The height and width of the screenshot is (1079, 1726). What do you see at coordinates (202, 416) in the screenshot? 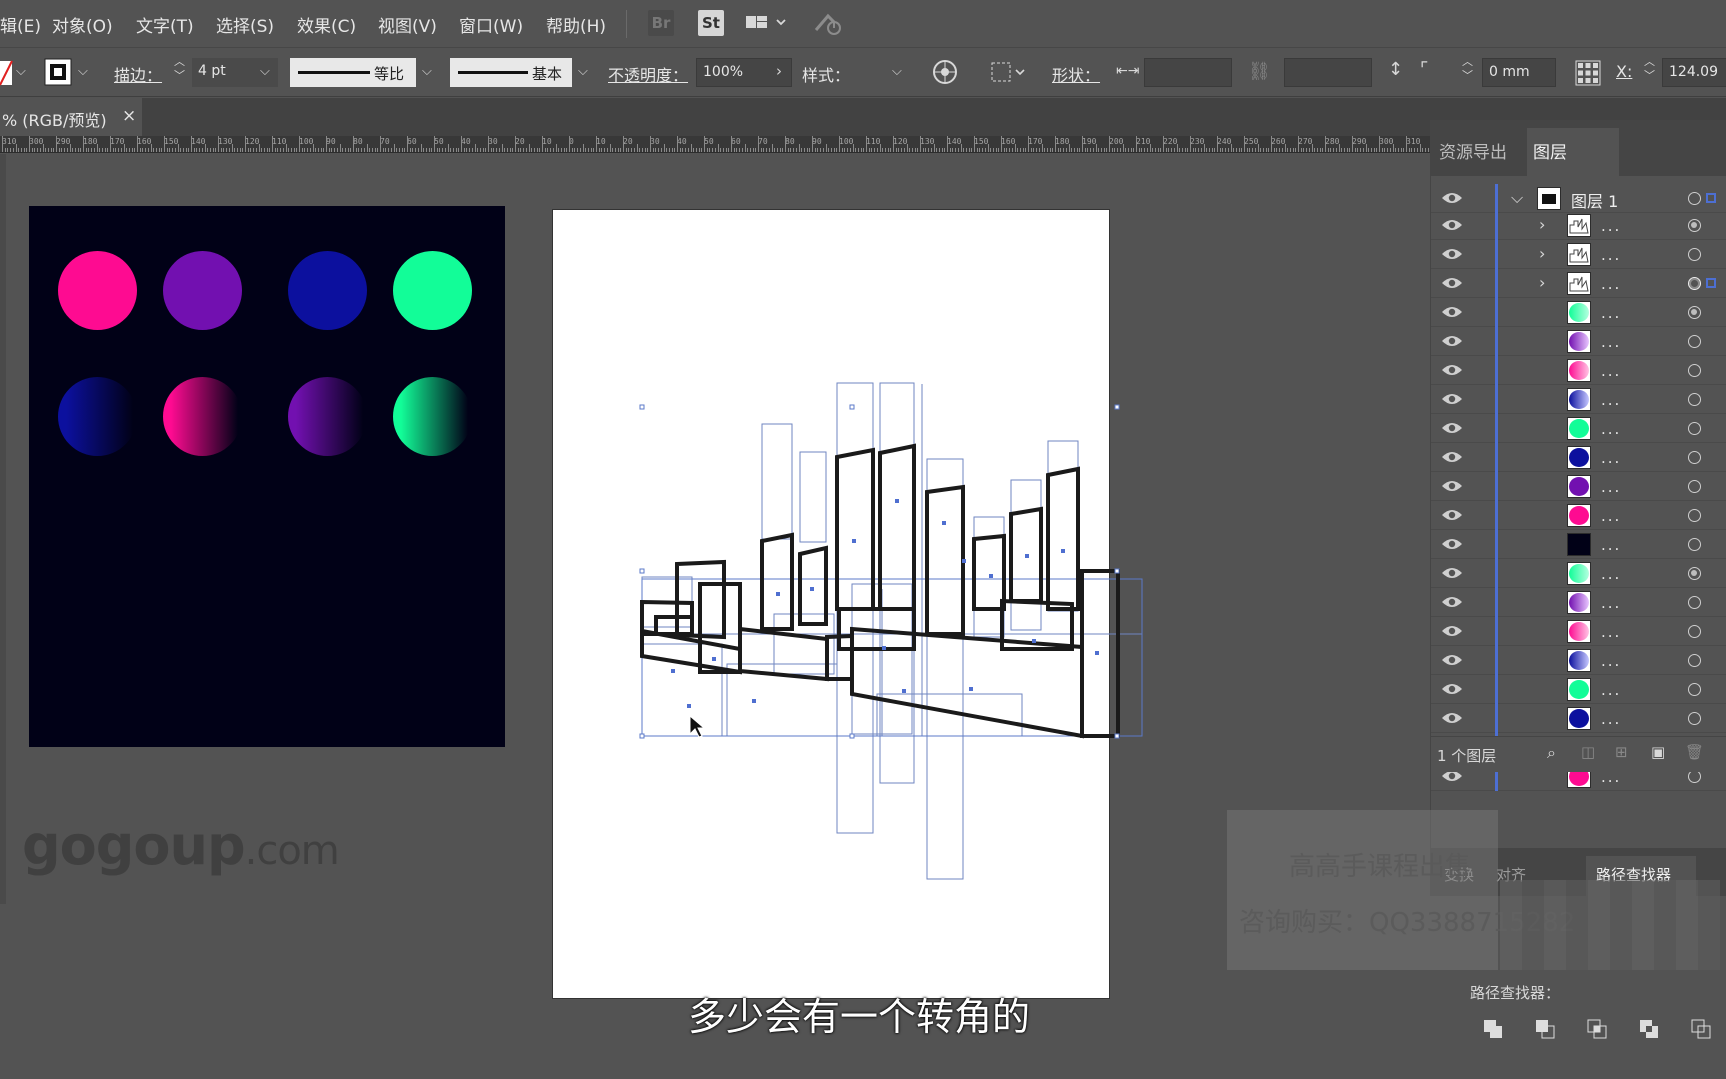
I see `pink-gradient-circle` at bounding box center [202, 416].